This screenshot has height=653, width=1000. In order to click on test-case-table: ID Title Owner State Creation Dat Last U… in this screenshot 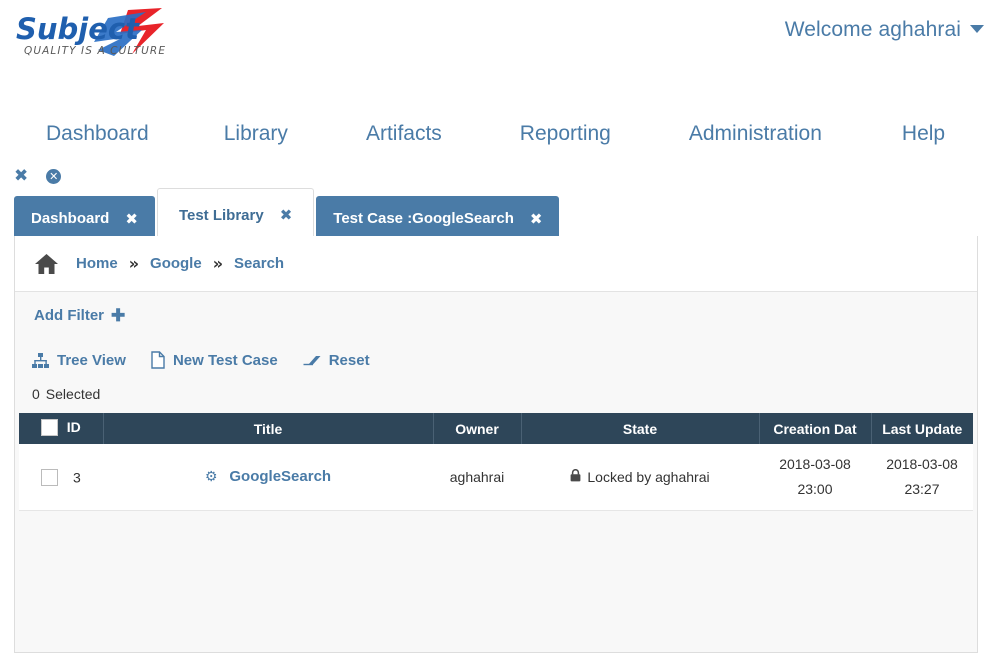, I will do `click(496, 462)`.